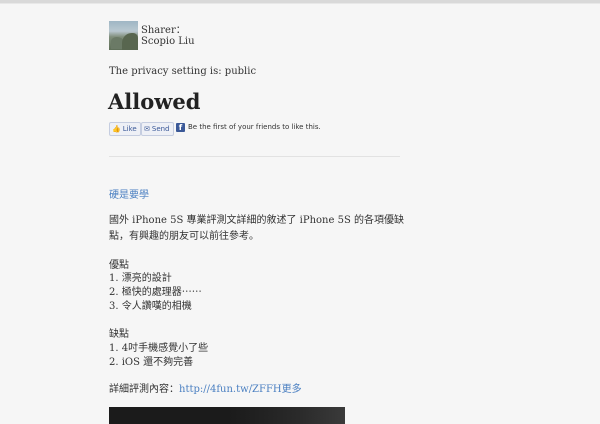 This screenshot has width=600, height=424. What do you see at coordinates (119, 334) in the screenshot?
I see `cons-title: 缺點` at bounding box center [119, 334].